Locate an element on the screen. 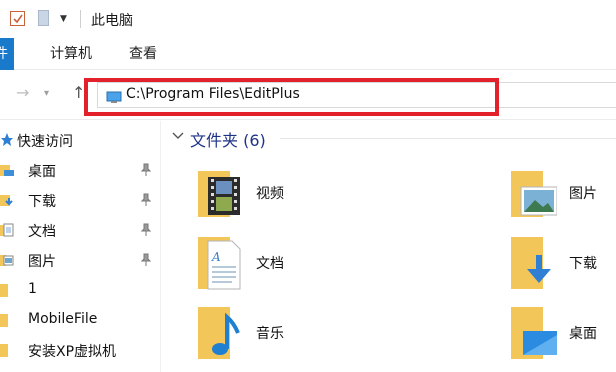  nav-item-downloads: 下载 is located at coordinates (80, 201).